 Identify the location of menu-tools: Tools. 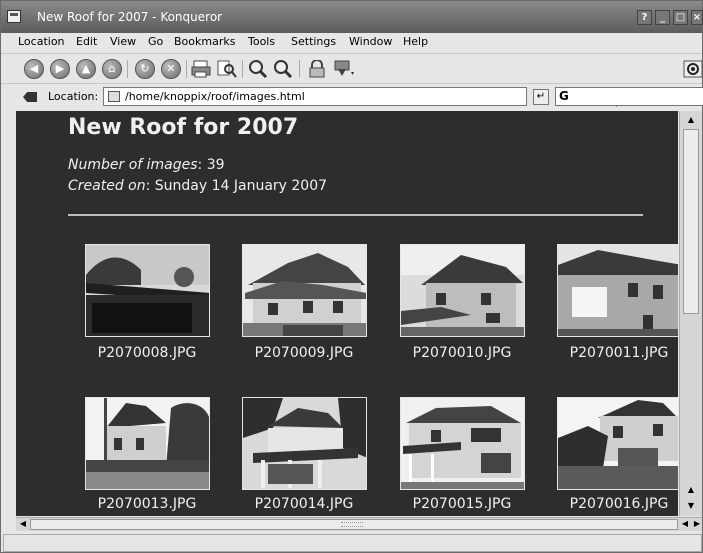
(261, 41).